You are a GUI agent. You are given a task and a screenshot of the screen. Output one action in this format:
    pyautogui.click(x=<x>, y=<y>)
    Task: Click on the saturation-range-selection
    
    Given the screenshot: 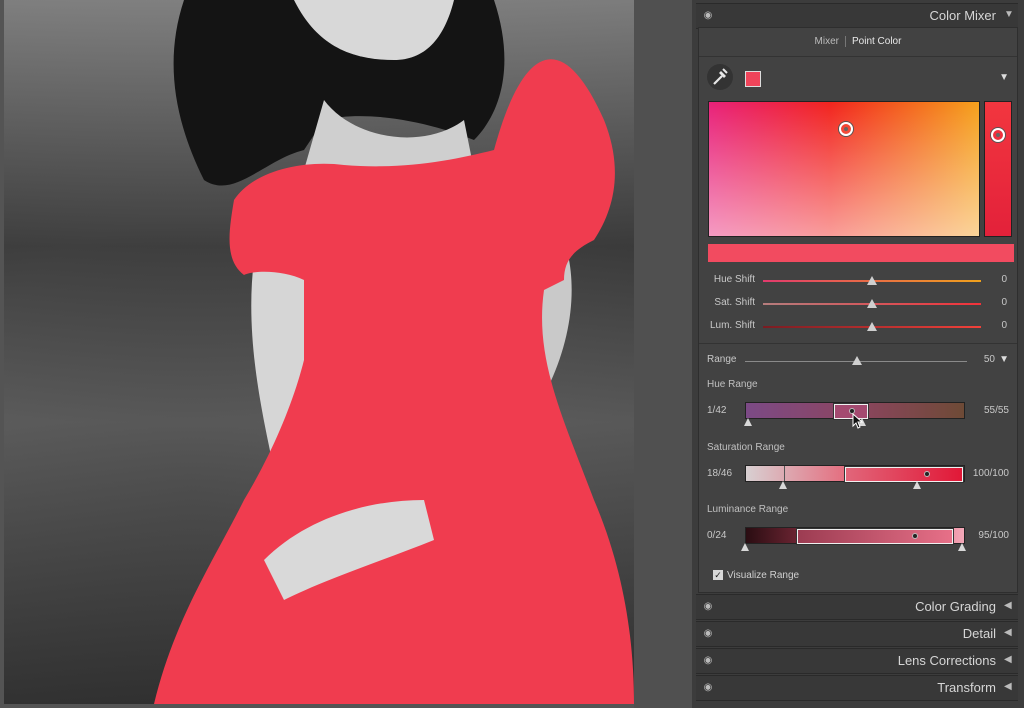 What is the action you would take?
    pyautogui.click(x=904, y=474)
    